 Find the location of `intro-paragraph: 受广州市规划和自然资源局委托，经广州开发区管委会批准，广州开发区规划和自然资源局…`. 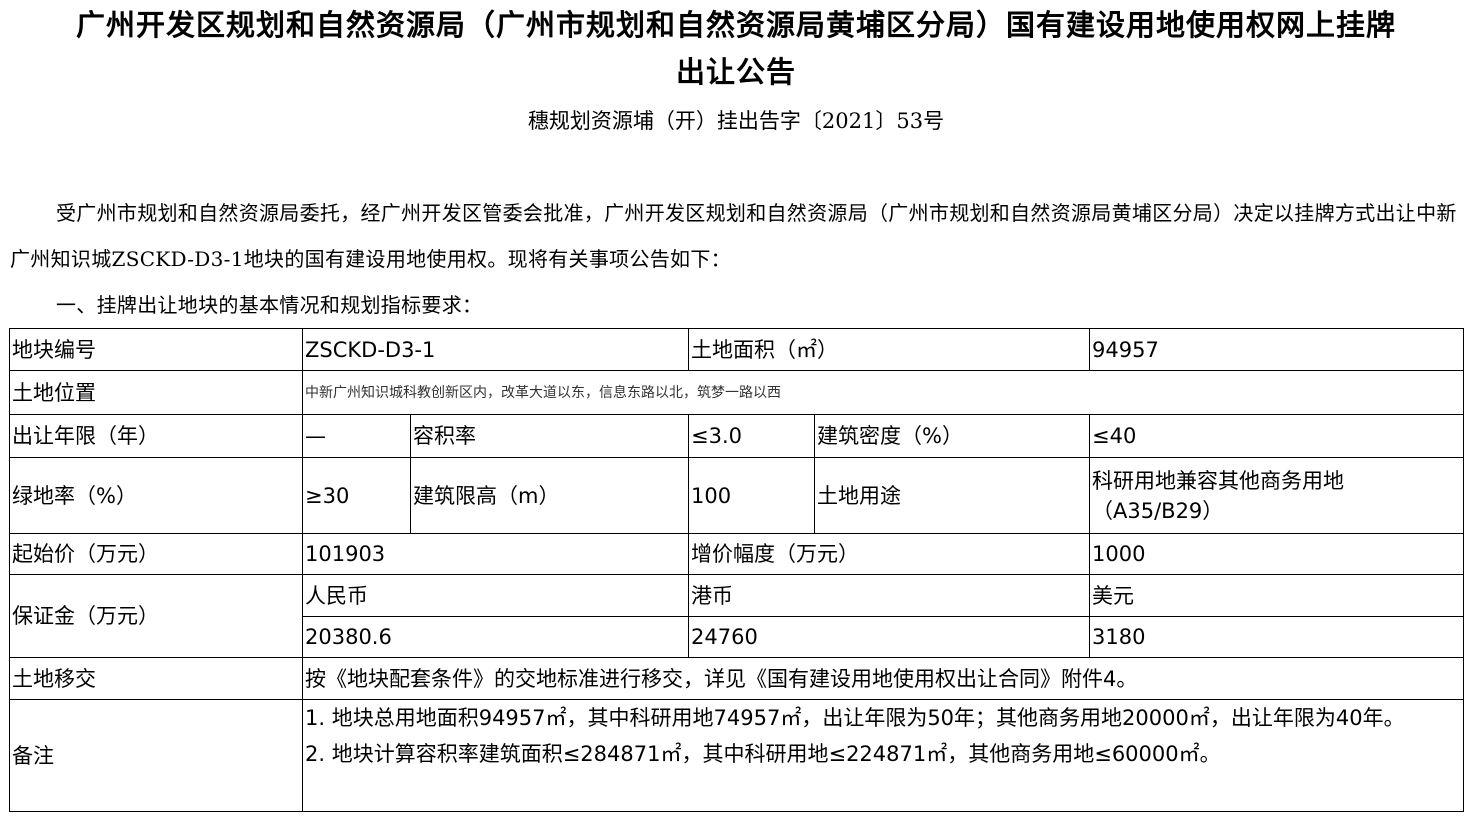

intro-paragraph: 受广州市规划和自然资源局委托，经广州开发区管委会批准，广州开发区规划和自然资源局… is located at coordinates (733, 236).